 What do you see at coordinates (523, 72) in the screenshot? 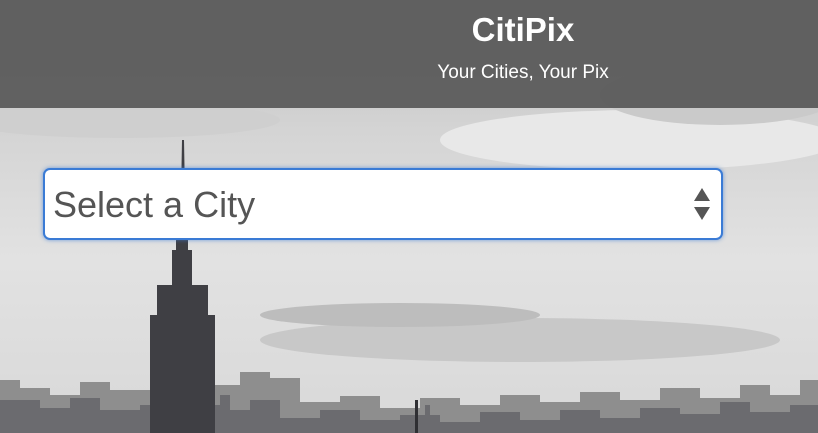
I see `app-tagline: Your Cities, Your Pix` at bounding box center [523, 72].